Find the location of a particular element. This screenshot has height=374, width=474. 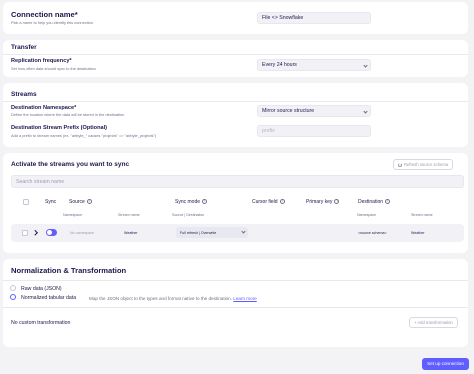

col-primary-key-label: Primary key is located at coordinates (319, 202).